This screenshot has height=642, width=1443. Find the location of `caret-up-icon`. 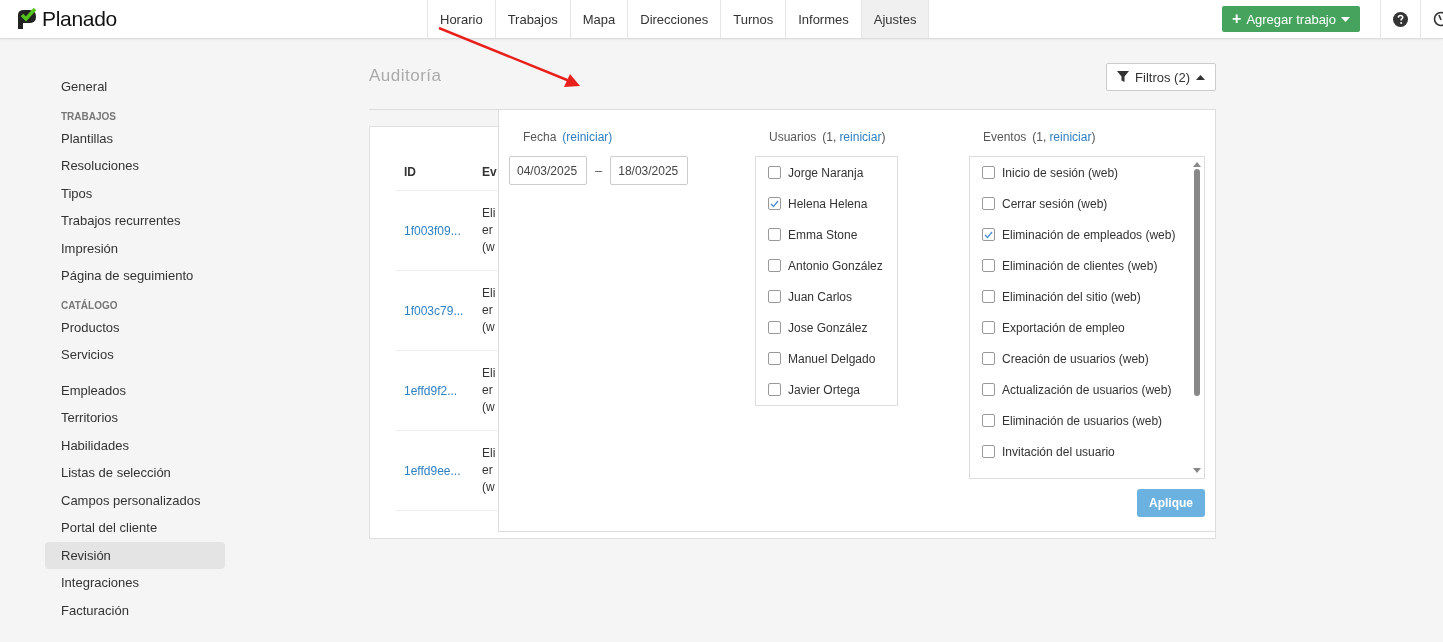

caret-up-icon is located at coordinates (1200, 77).